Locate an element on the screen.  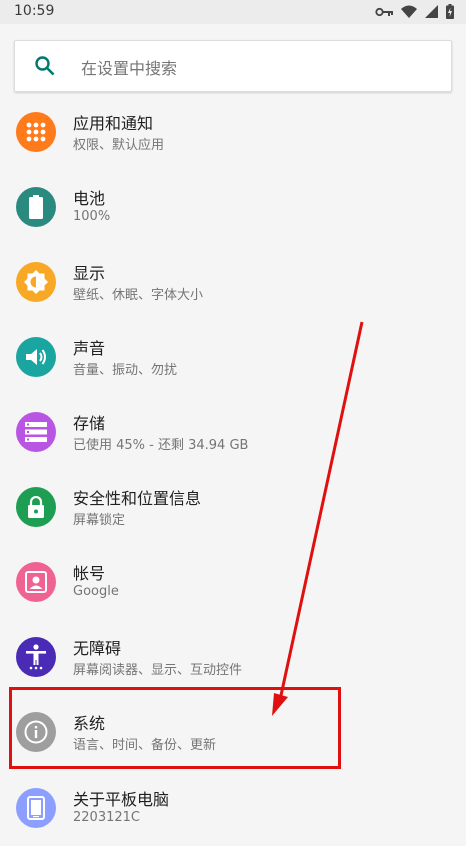
status-icons is located at coordinates (414, 11).